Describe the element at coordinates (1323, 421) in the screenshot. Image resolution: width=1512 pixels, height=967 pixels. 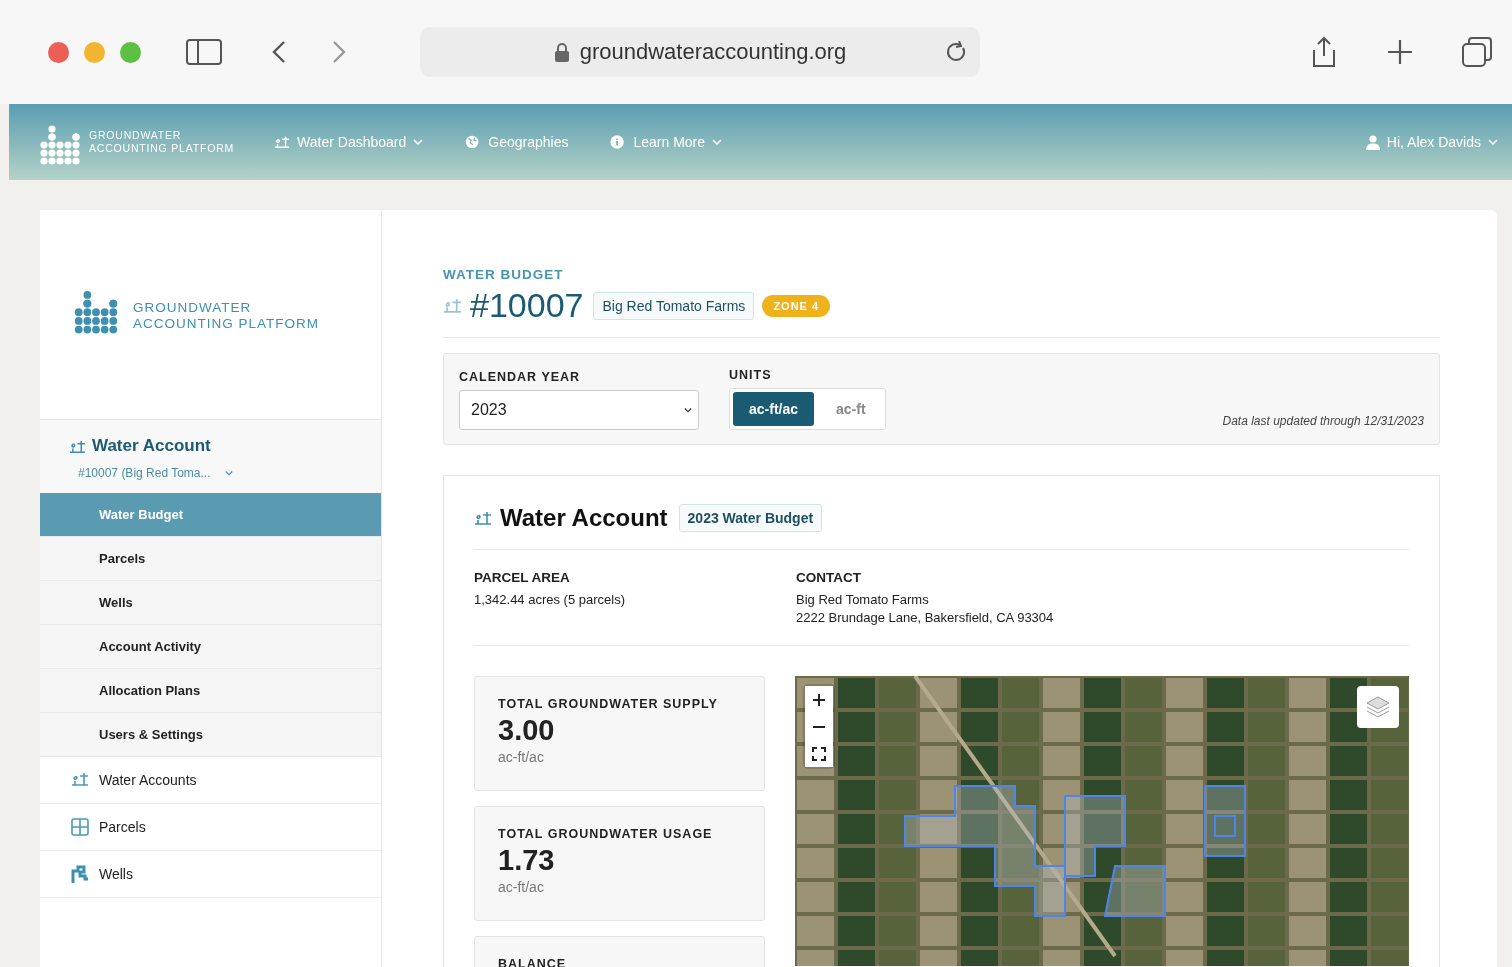
I see `updated-note: Data last updated through 12/31/2023` at that location.